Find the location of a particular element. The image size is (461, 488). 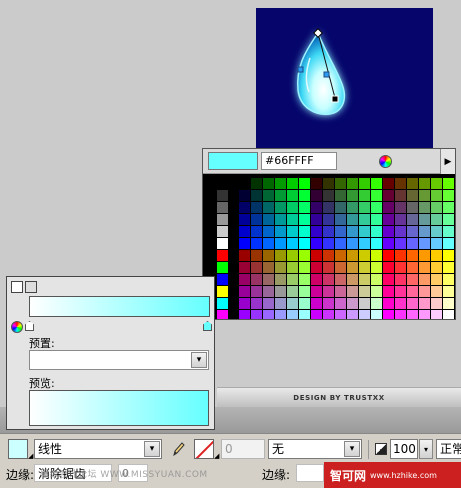

anchor-point is located at coordinates (300, 69).